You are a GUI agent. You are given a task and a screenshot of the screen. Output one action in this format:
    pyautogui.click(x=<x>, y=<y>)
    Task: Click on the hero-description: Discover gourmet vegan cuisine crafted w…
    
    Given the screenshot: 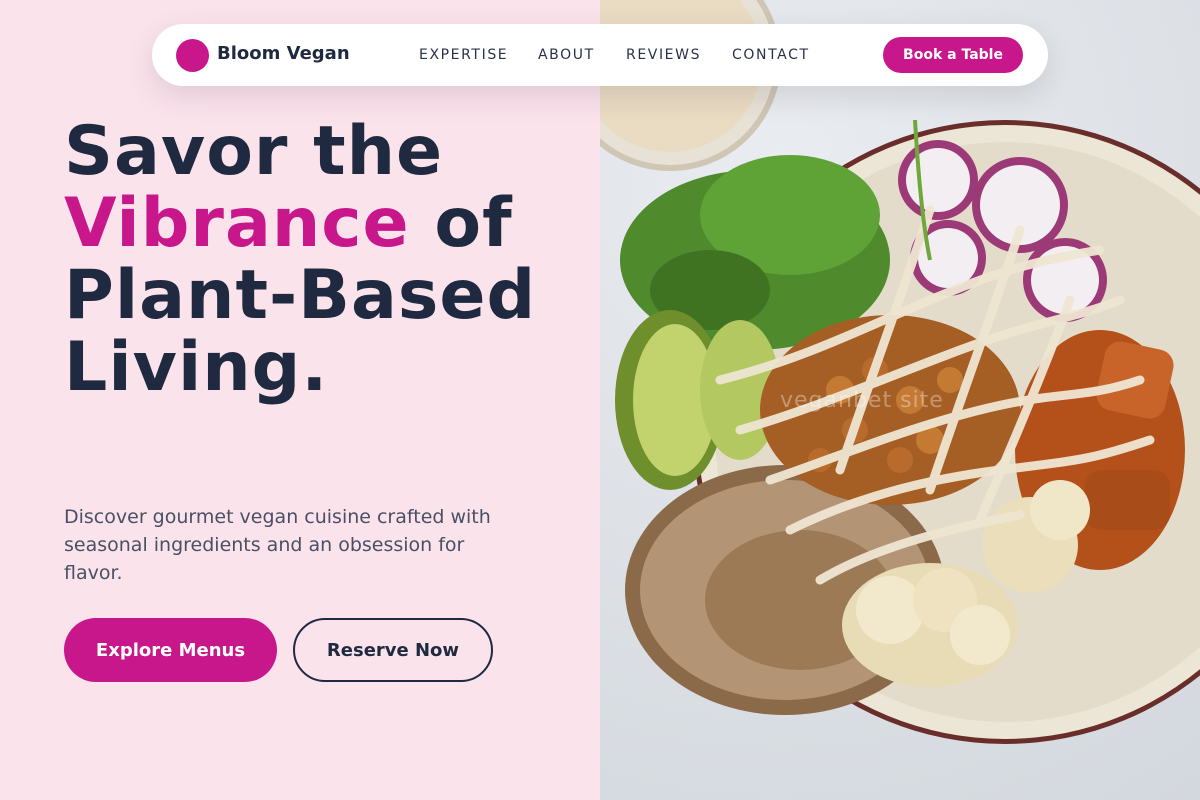 What is the action you would take?
    pyautogui.click(x=277, y=545)
    